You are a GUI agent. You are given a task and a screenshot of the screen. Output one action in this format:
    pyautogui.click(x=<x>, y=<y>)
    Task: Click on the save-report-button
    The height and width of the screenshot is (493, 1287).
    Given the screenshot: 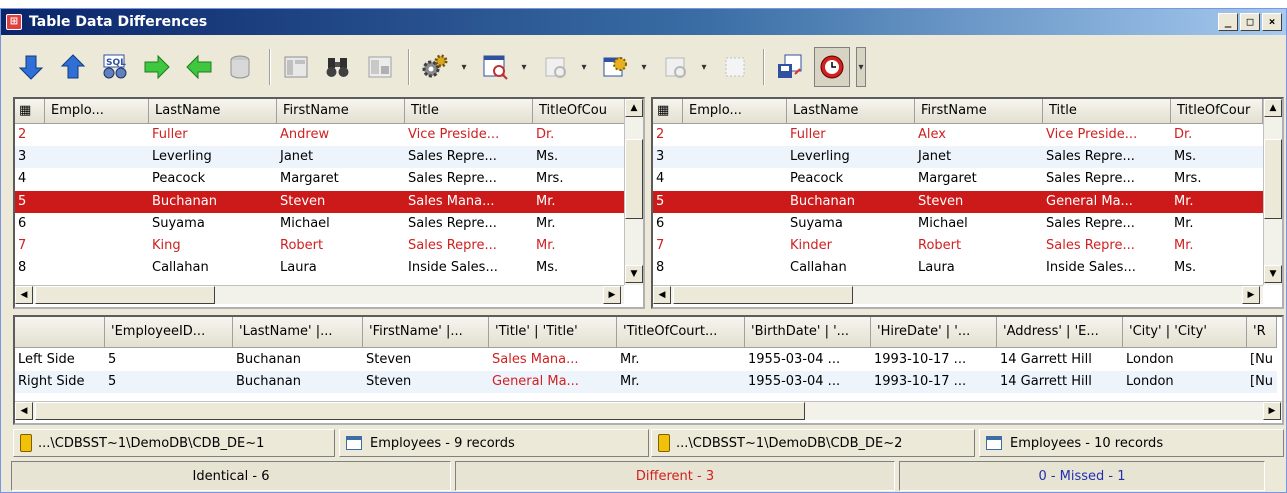 What is the action you would take?
    pyautogui.click(x=790, y=67)
    